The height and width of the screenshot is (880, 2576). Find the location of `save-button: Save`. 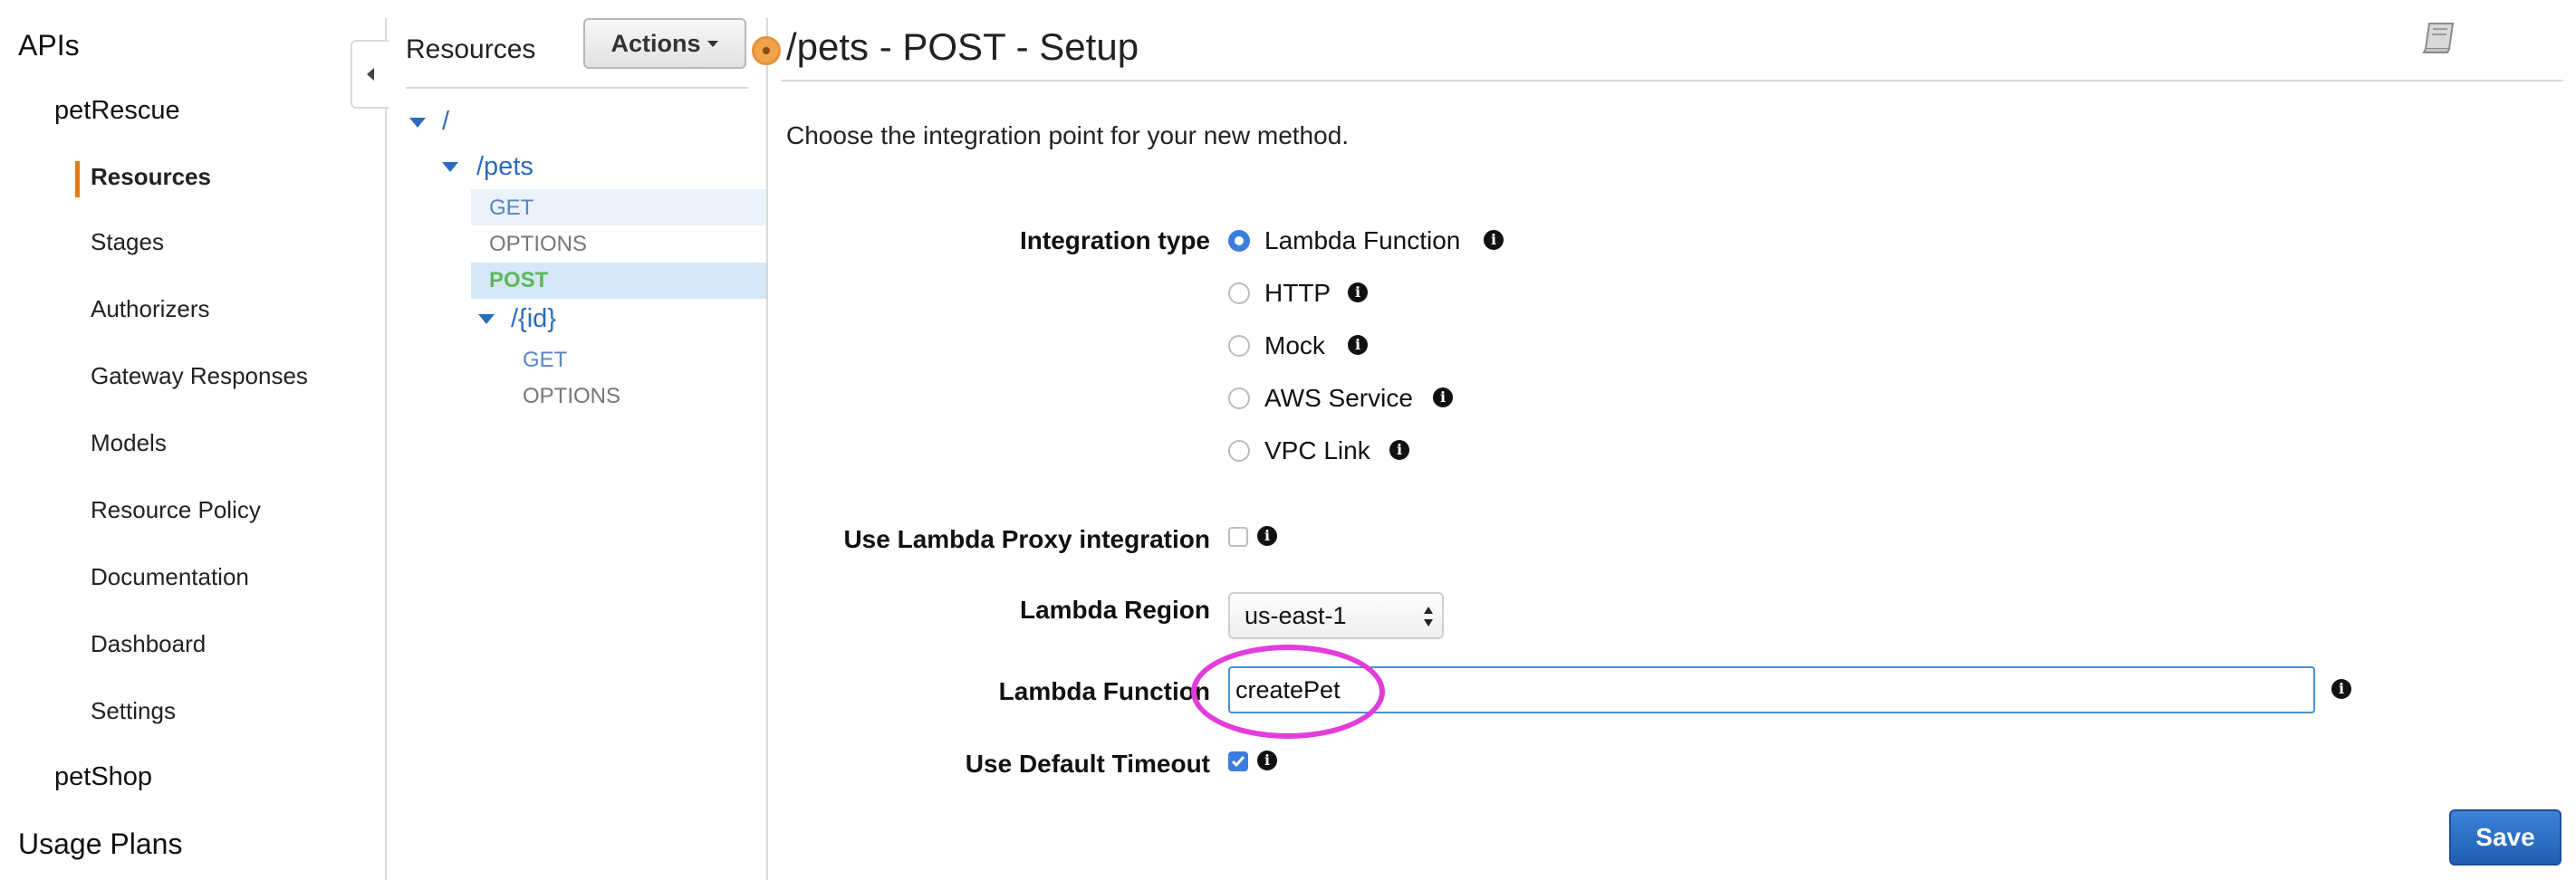

save-button: Save is located at coordinates (2505, 837).